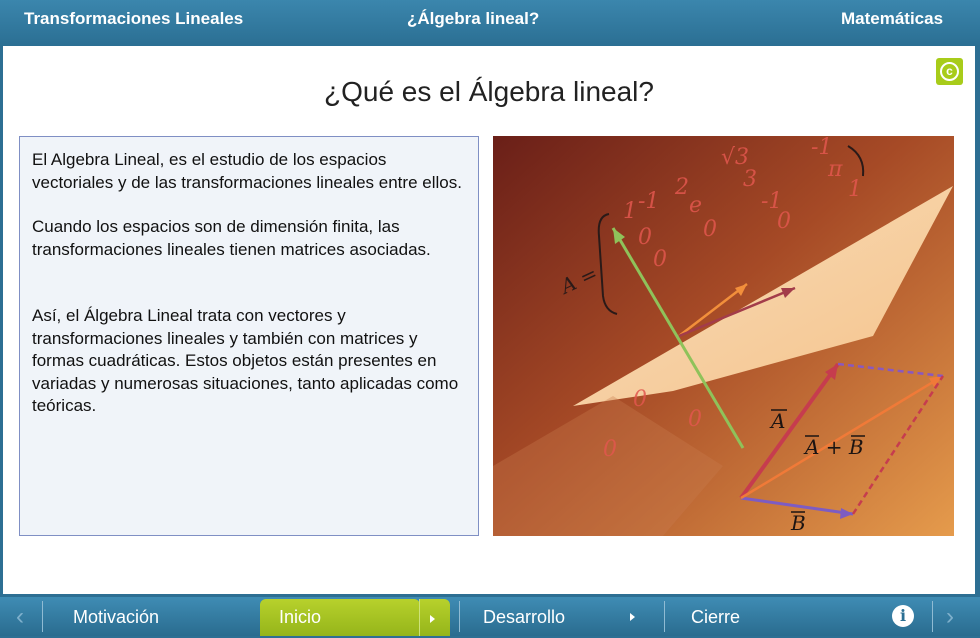 The height and width of the screenshot is (638, 980). What do you see at coordinates (777, 421) in the screenshot?
I see `vector-a-label: A` at bounding box center [777, 421].